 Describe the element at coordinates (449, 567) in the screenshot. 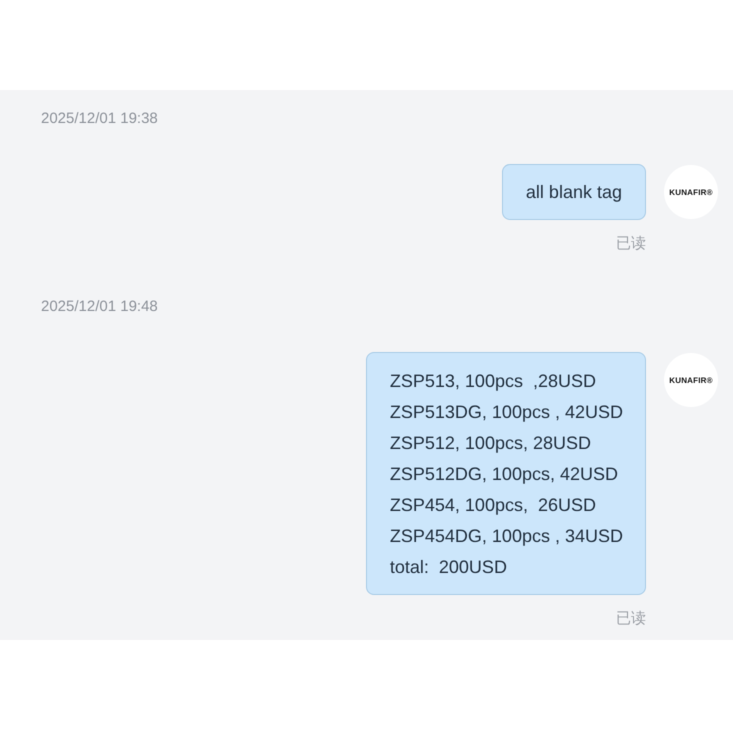

I see `message-line: total: 200USD` at that location.